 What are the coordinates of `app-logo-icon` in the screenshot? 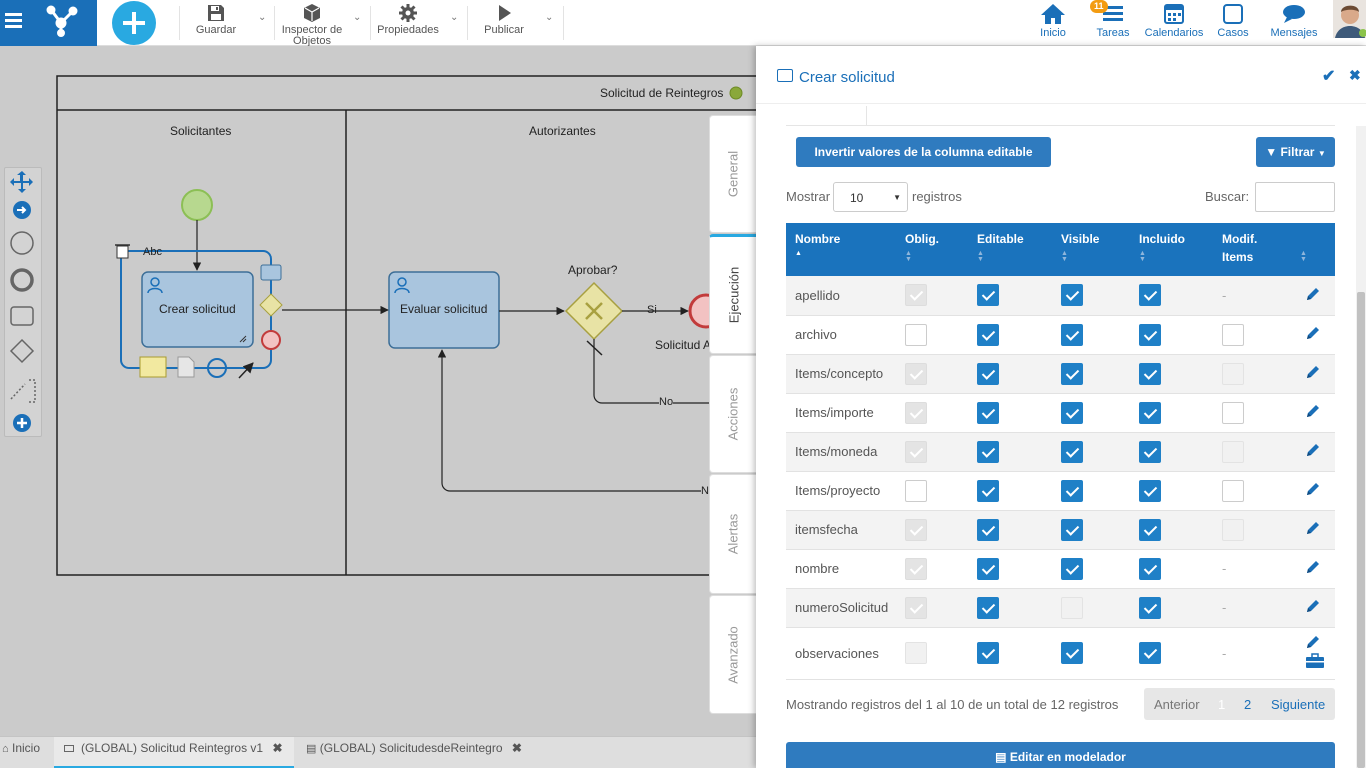 It's located at (61, 21).